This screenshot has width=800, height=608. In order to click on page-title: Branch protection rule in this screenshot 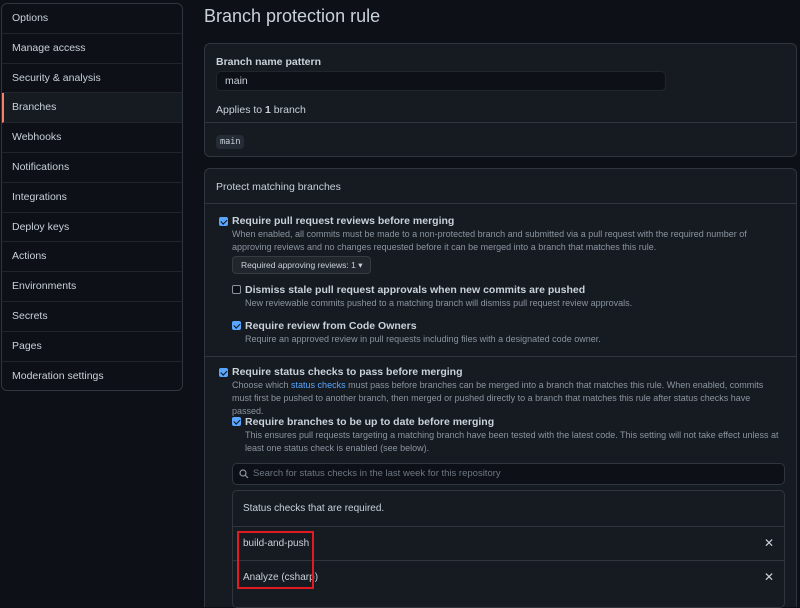, I will do `click(292, 16)`.